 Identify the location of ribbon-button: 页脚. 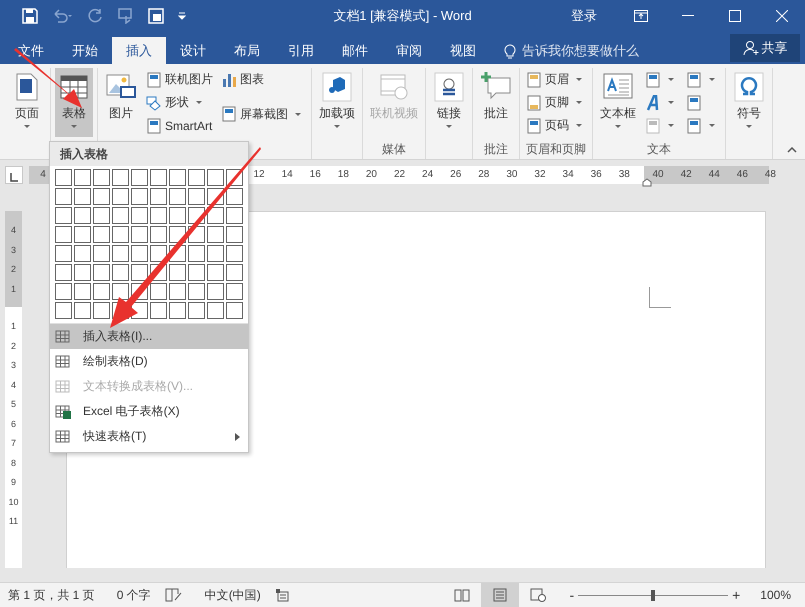
(556, 102).